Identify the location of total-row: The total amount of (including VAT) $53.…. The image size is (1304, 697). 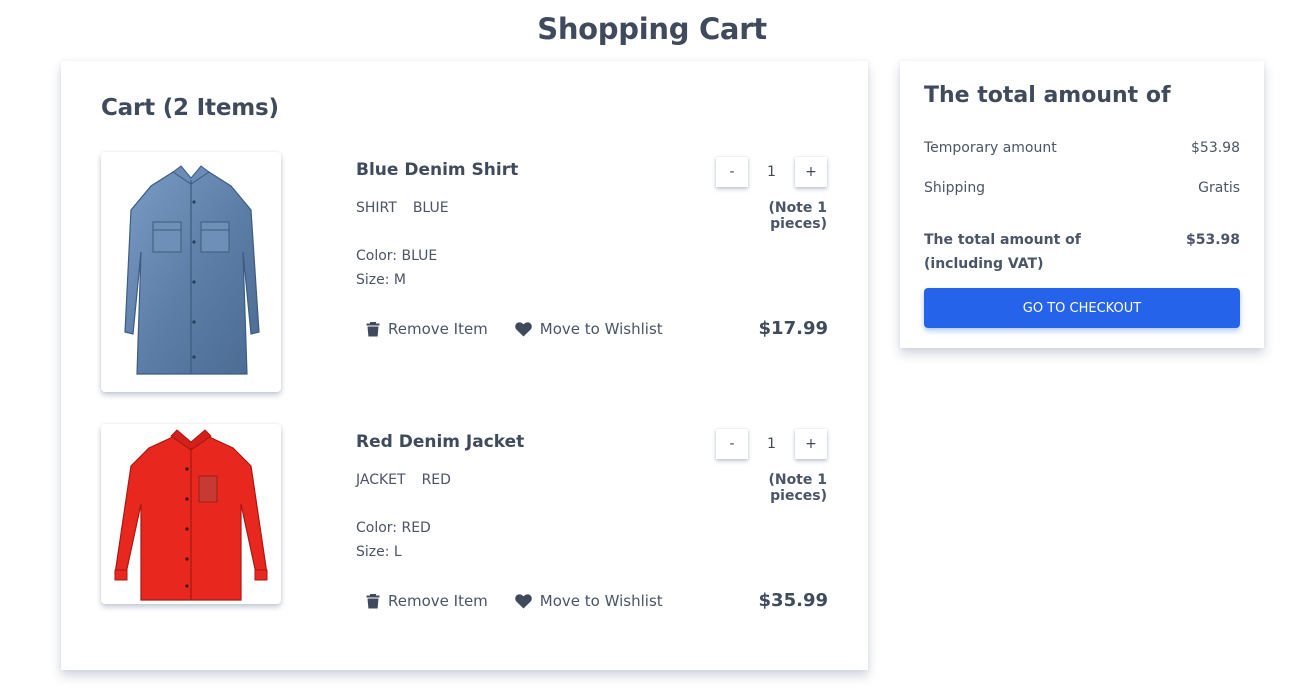
(1082, 252).